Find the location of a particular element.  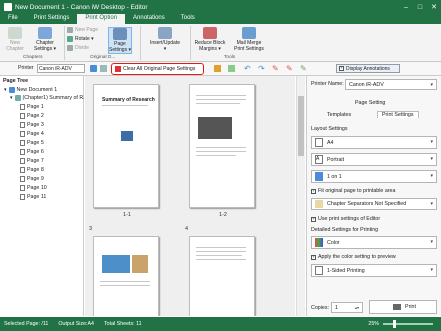

display-annotations-toggle: Display Annotations is located at coordinates (368, 68).